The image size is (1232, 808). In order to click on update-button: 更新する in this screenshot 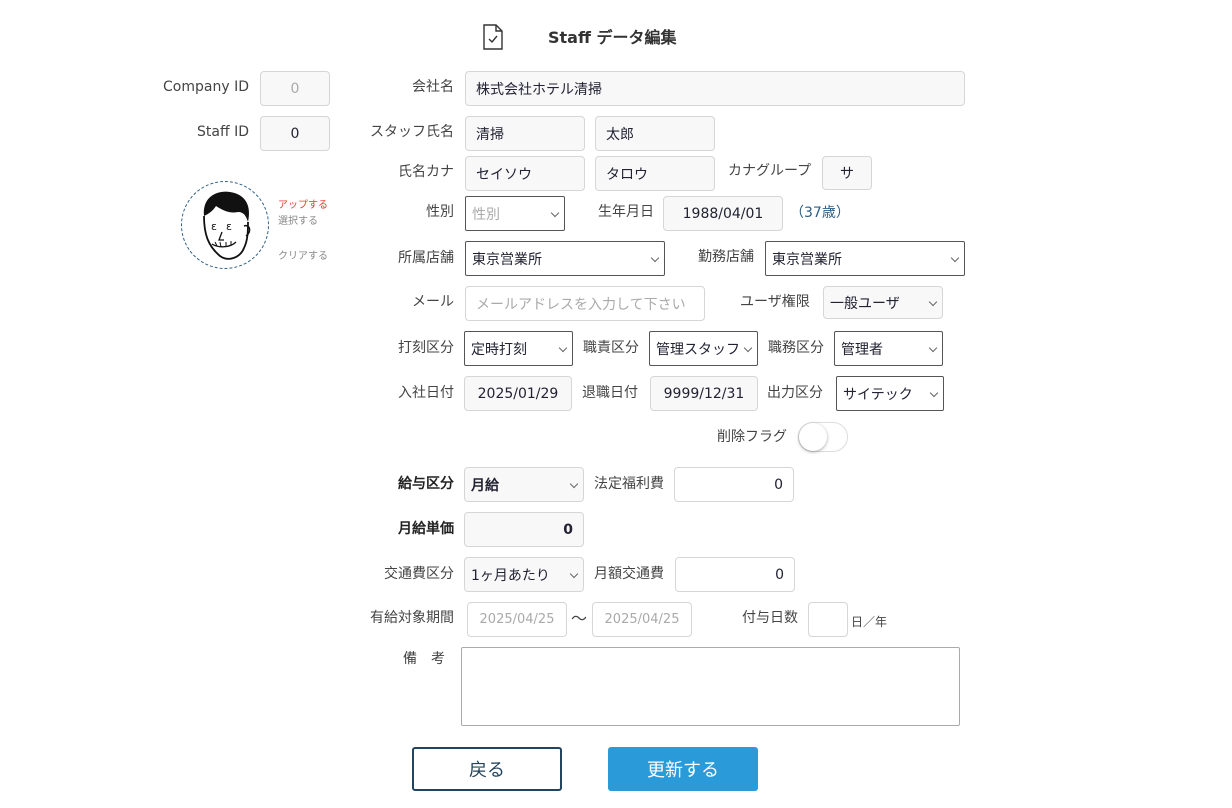, I will do `click(683, 769)`.